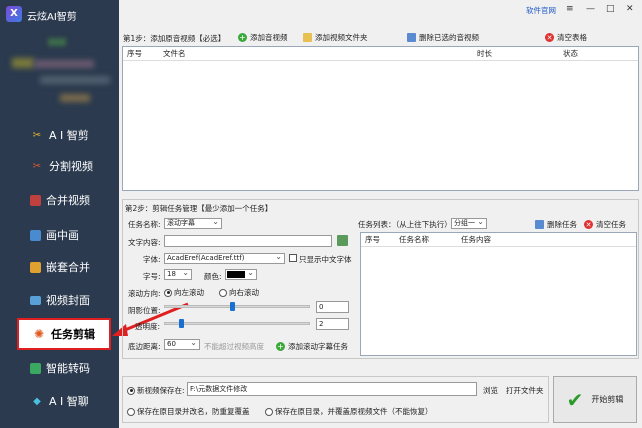  Describe the element at coordinates (35, 267) in the screenshot. I see `nested-merge-icon` at that location.